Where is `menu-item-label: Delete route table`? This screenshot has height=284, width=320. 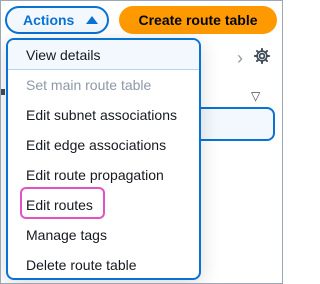 menu-item-label: Delete route table is located at coordinates (81, 265).